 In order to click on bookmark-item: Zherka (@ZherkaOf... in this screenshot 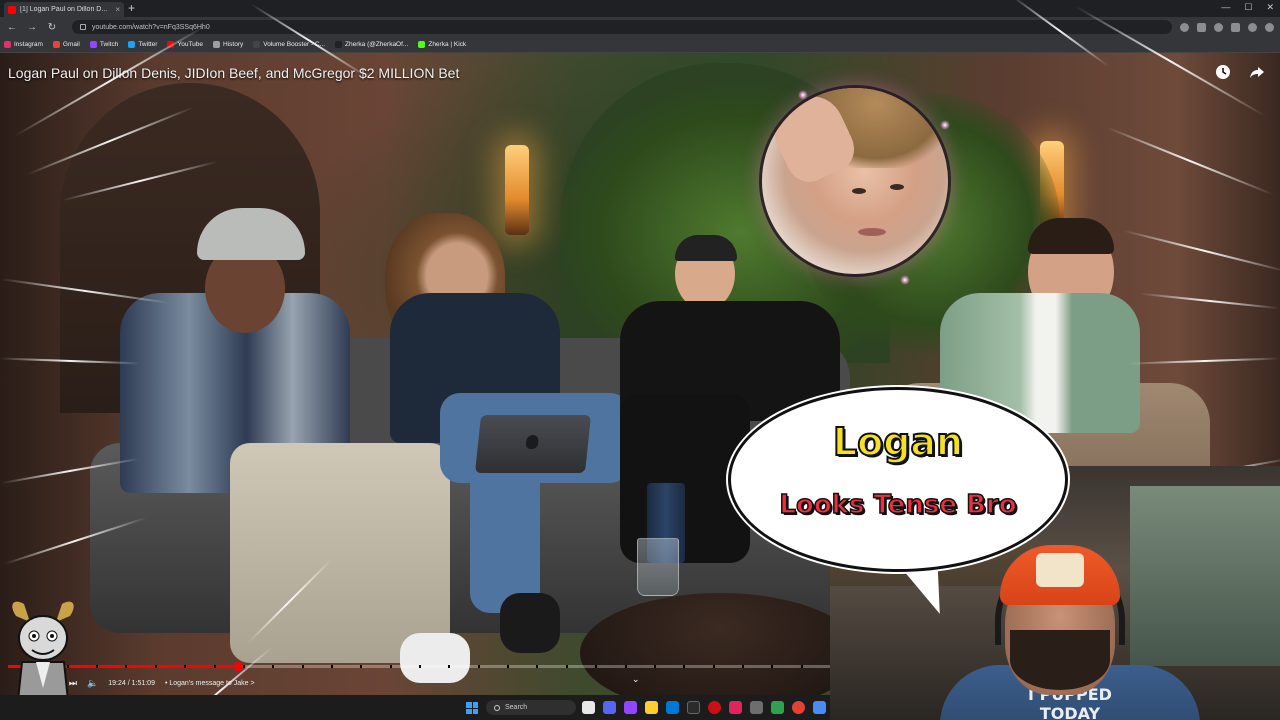, I will do `click(371, 44)`.